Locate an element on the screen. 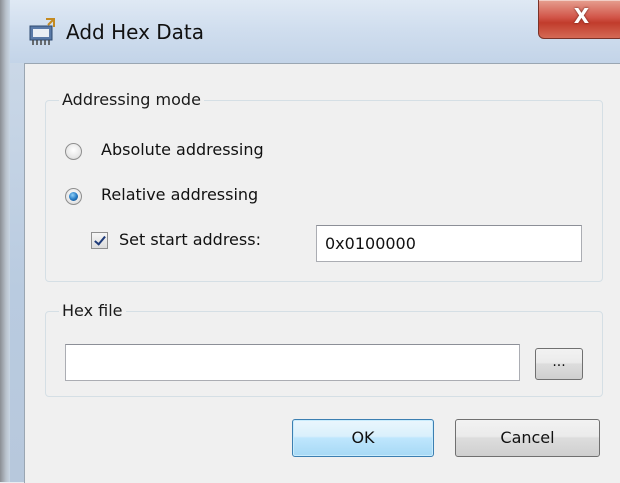  close-icon: X is located at coordinates (581, 16).